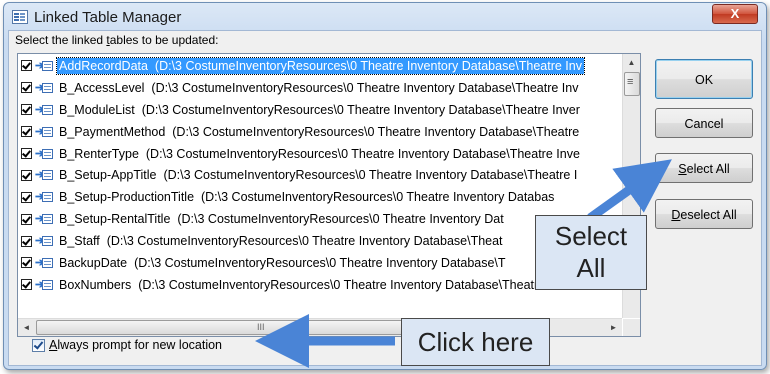  Describe the element at coordinates (631, 327) in the screenshot. I see `scroll-corner` at that location.